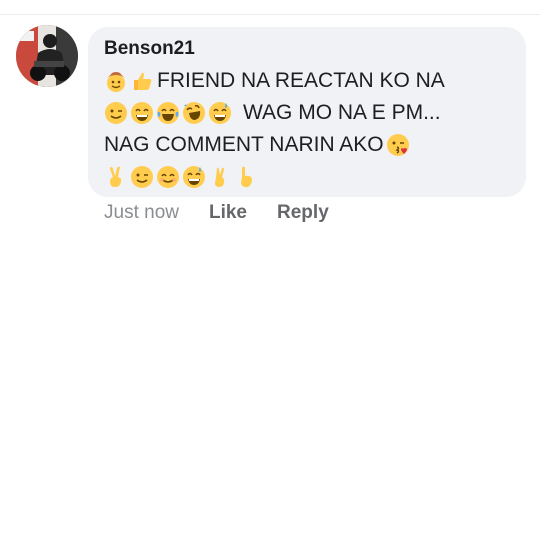  I want to click on victory-hand-emoji, so click(116, 177).